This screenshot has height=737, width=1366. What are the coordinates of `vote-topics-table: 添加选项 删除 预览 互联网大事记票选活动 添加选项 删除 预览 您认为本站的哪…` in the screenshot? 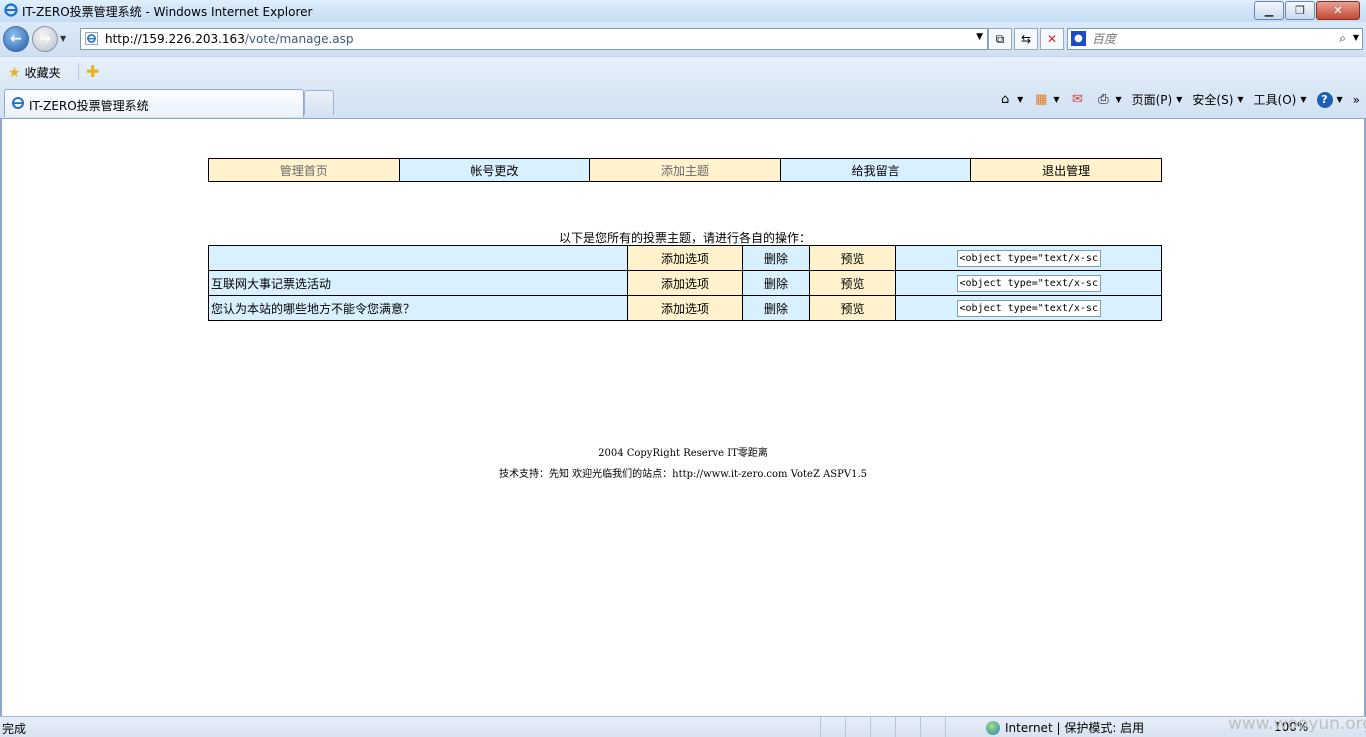 It's located at (685, 283).